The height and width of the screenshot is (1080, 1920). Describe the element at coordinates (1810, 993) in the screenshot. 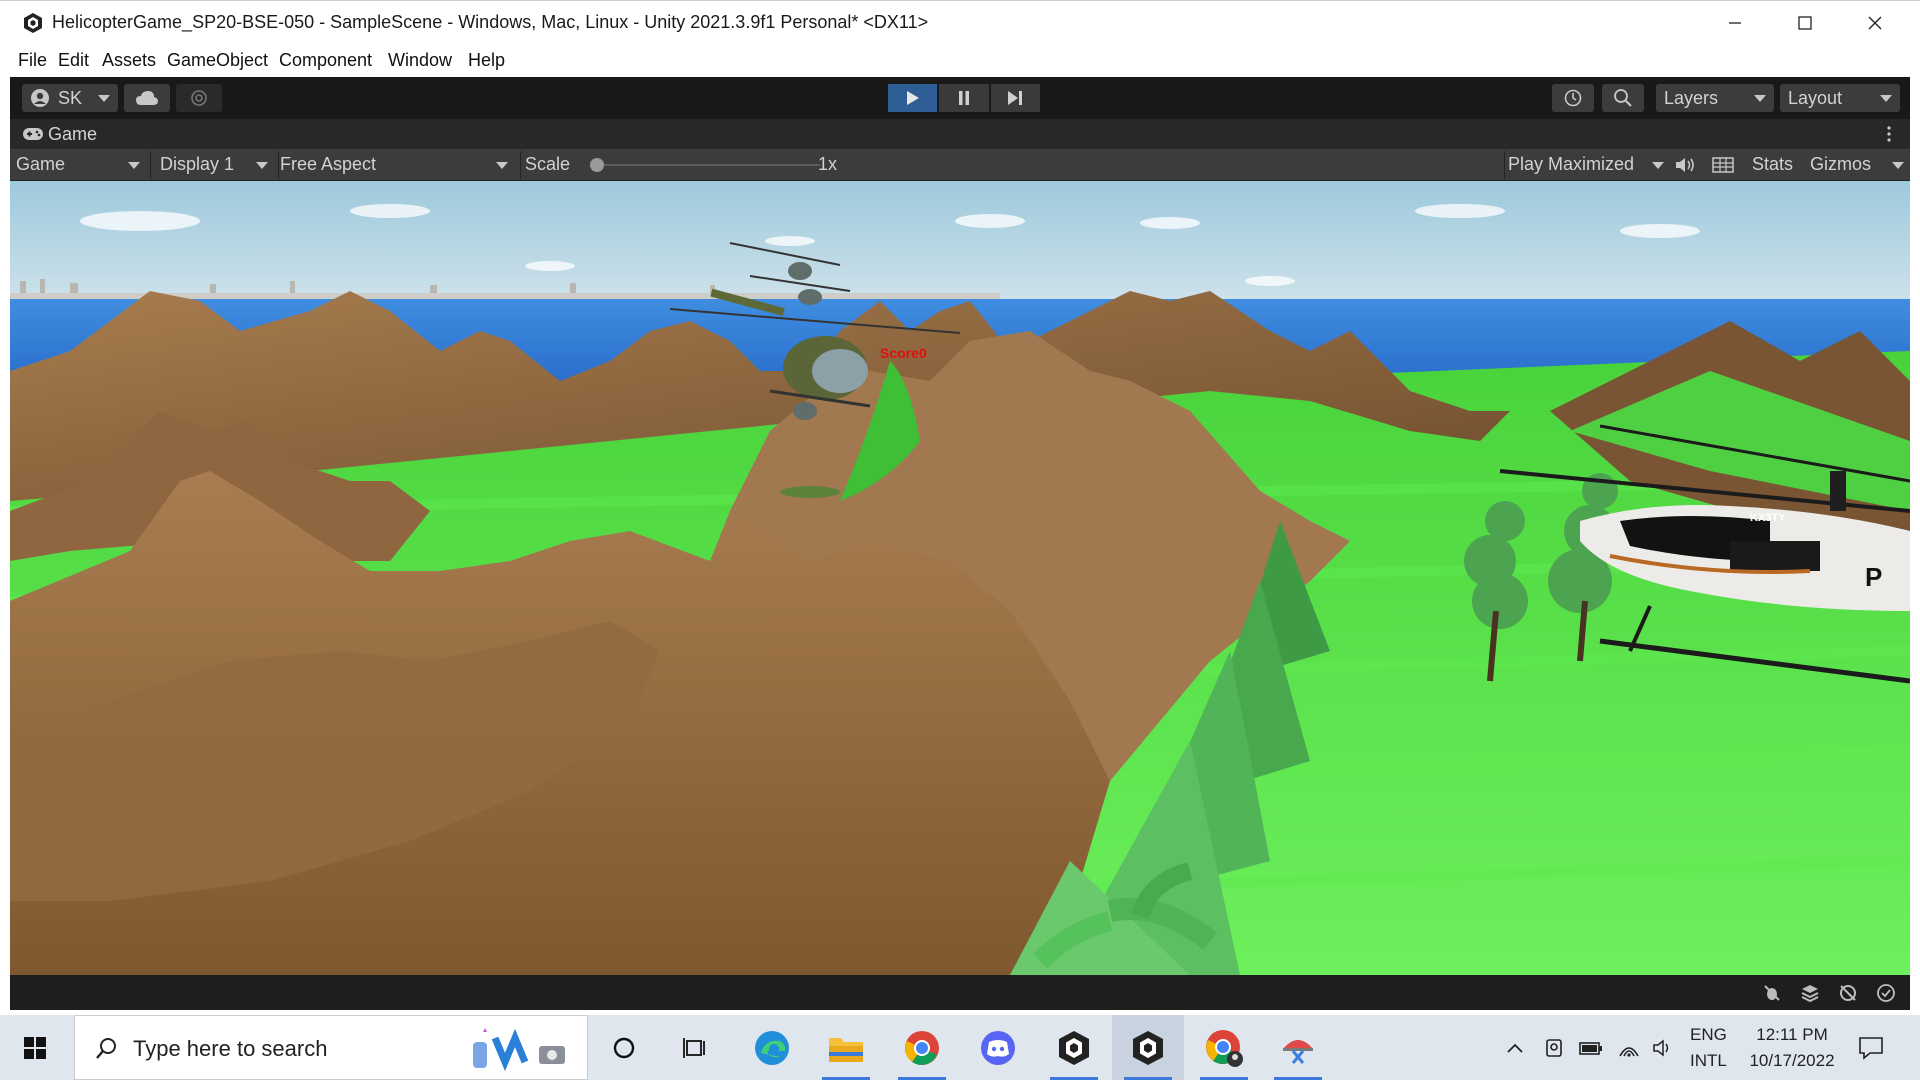

I see `layers-stack-icon` at that location.